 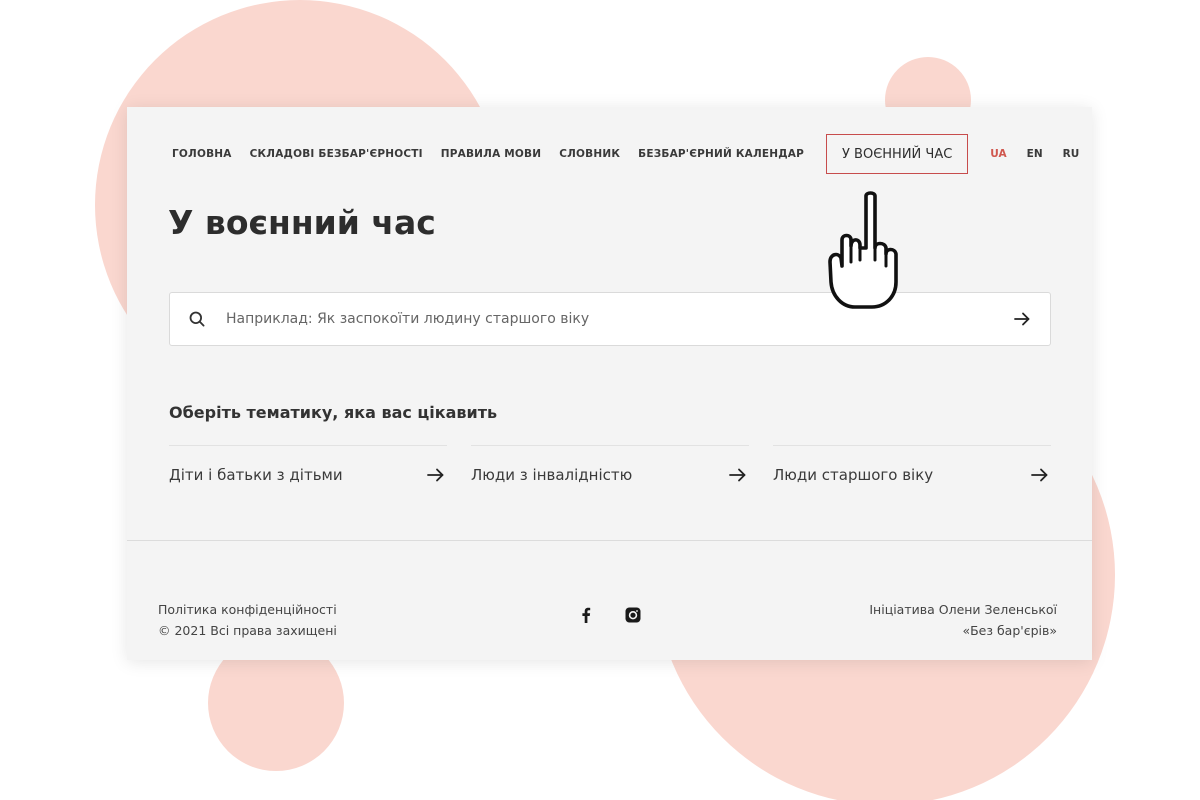 I want to click on topic-label: Діти і батьки з дітьми, so click(x=256, y=474).